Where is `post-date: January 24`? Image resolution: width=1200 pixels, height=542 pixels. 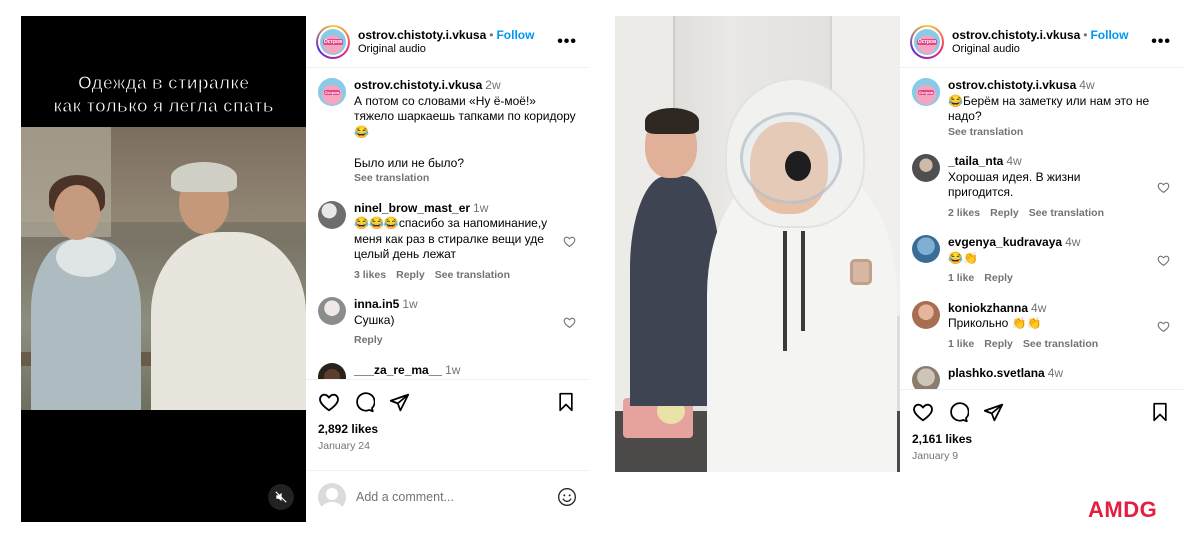 post-date: January 24 is located at coordinates (344, 446).